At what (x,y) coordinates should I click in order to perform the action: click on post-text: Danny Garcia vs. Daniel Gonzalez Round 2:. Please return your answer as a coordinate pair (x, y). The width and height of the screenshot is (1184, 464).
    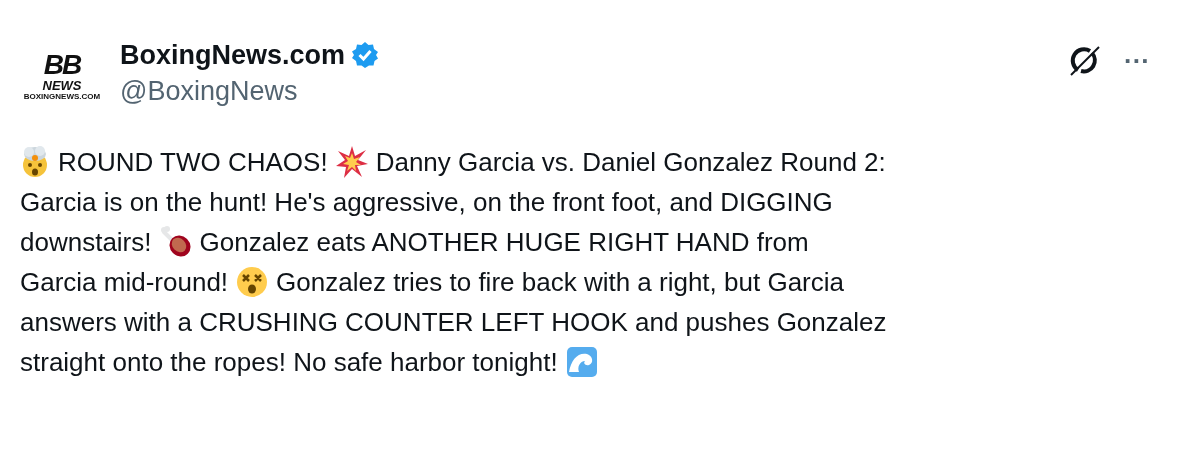
    Looking at the image, I should click on (630, 162).